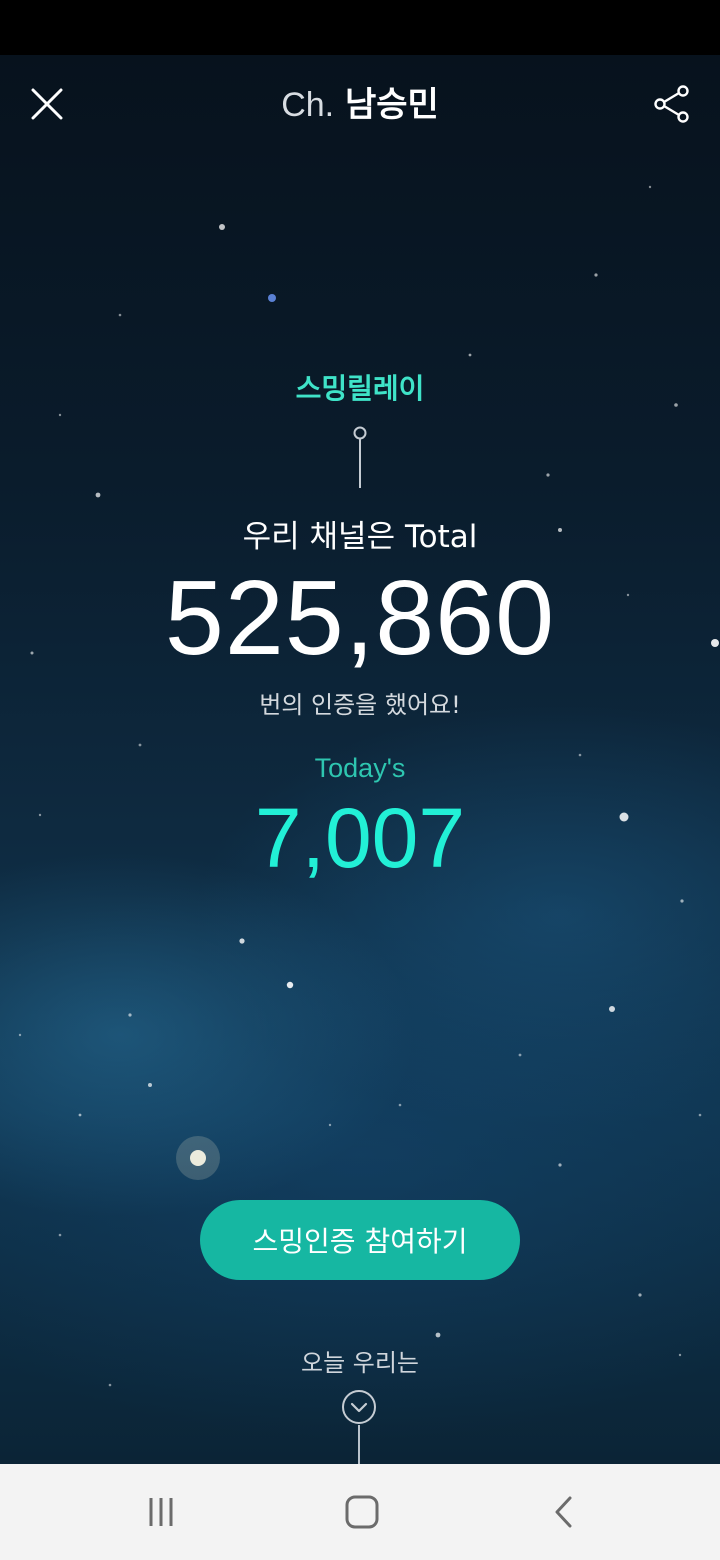  What do you see at coordinates (360, 618) in the screenshot?
I see `total-count: 525,860` at bounding box center [360, 618].